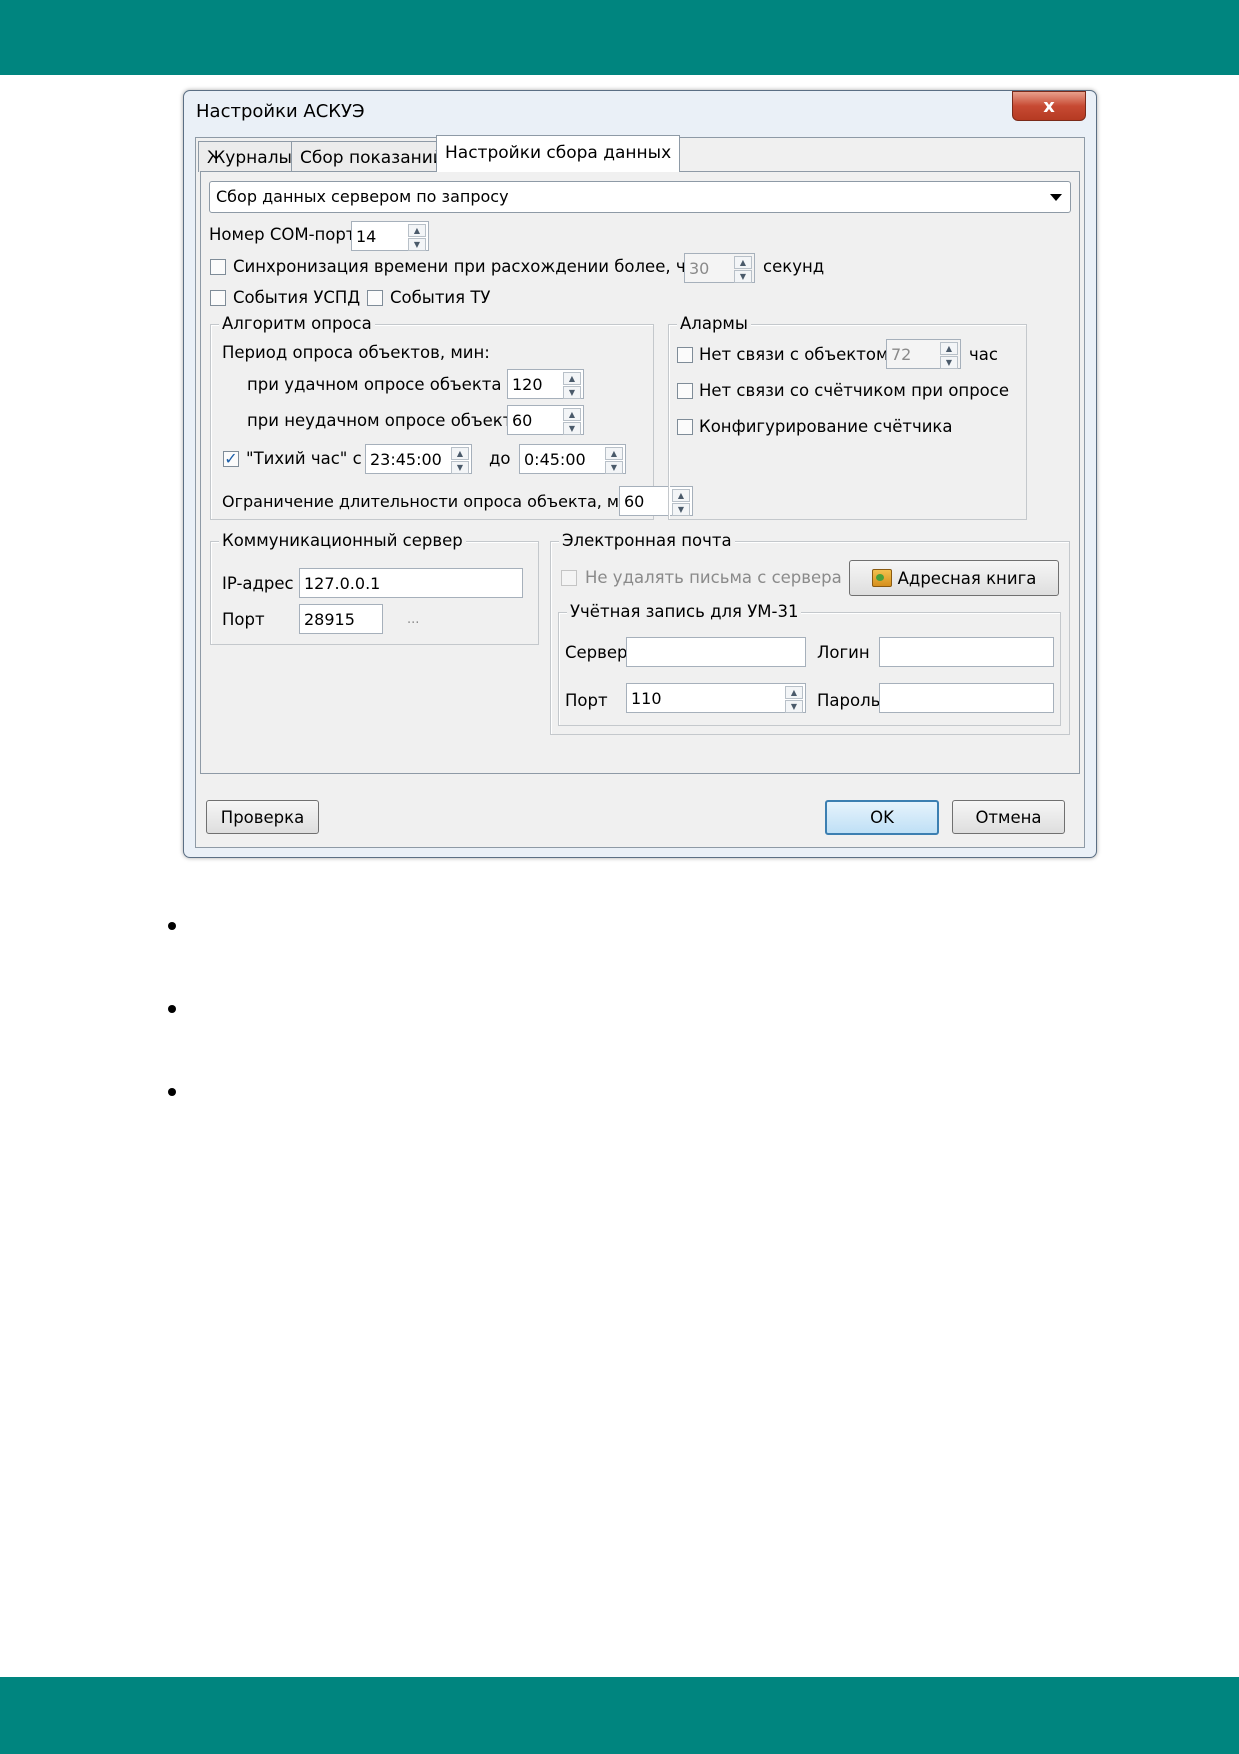 The height and width of the screenshot is (1754, 1239). I want to click on success-poll-stepper: 120 ▲ ▼, so click(545, 384).